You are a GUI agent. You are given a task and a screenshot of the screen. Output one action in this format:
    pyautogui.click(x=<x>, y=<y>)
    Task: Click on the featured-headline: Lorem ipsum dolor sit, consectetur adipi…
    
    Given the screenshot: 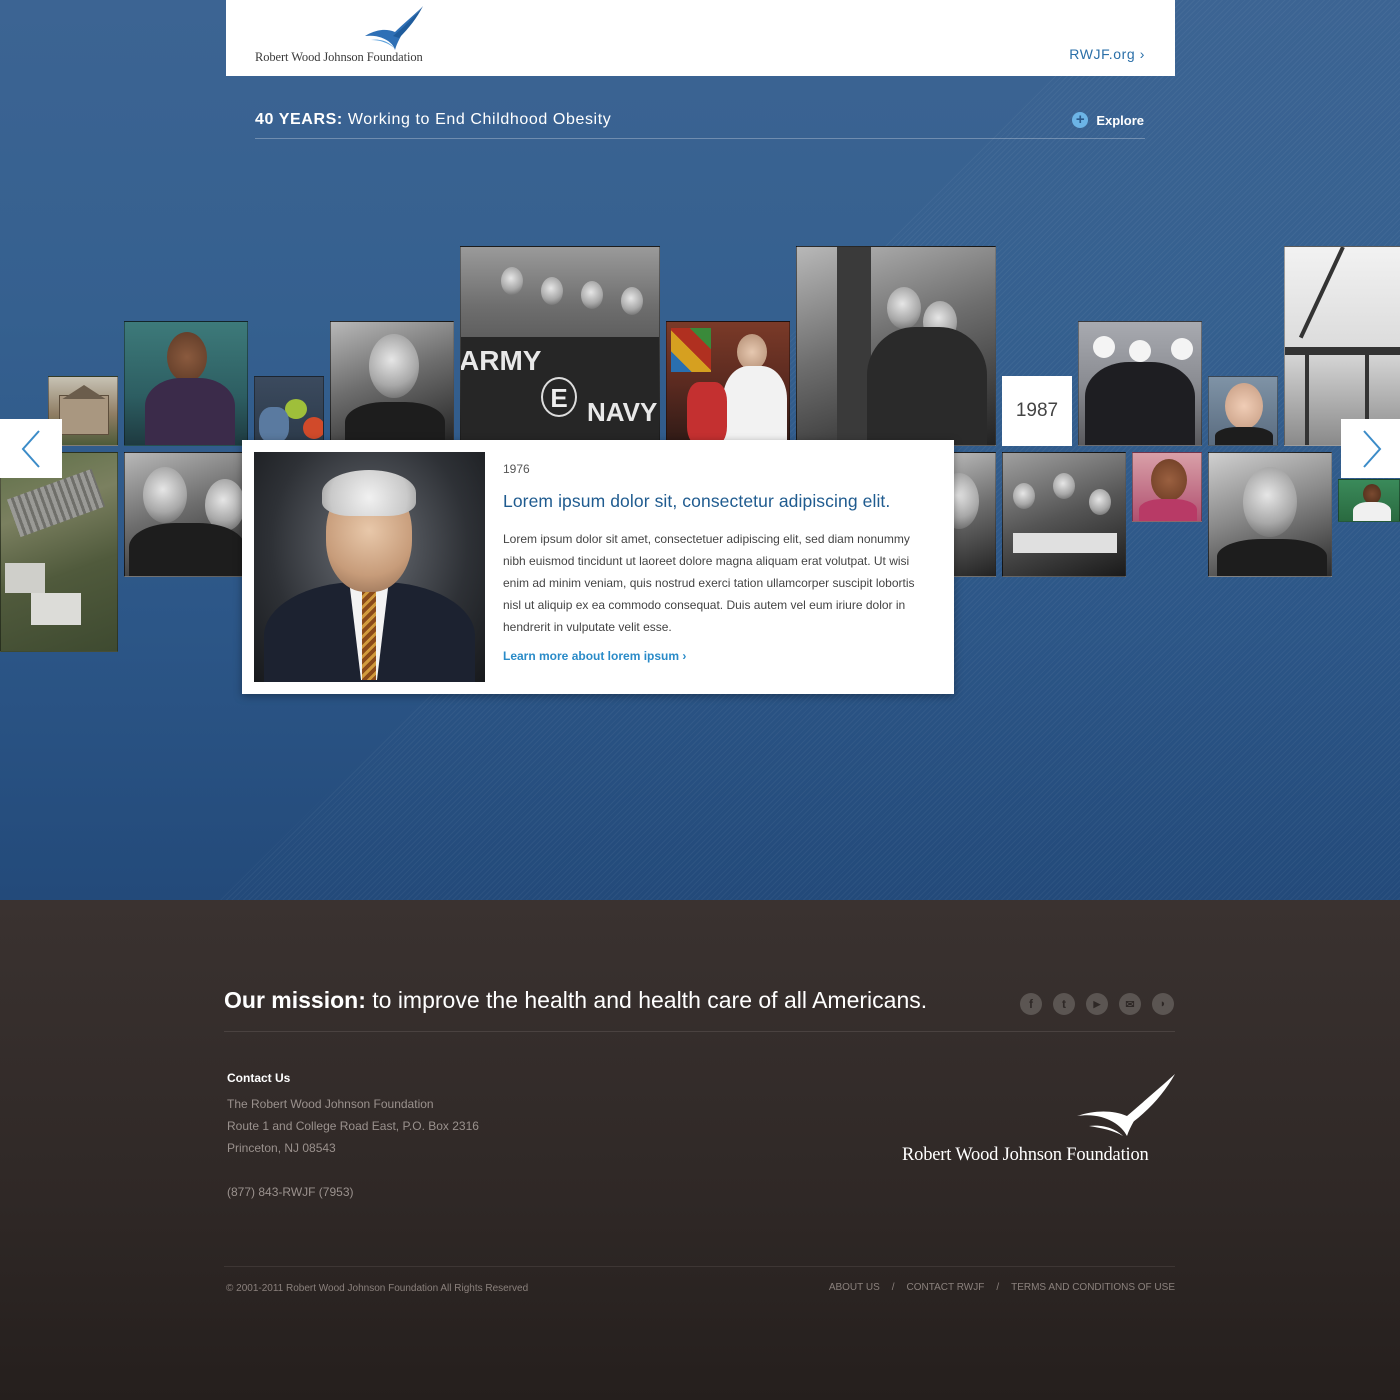 What is the action you would take?
    pyautogui.click(x=697, y=501)
    